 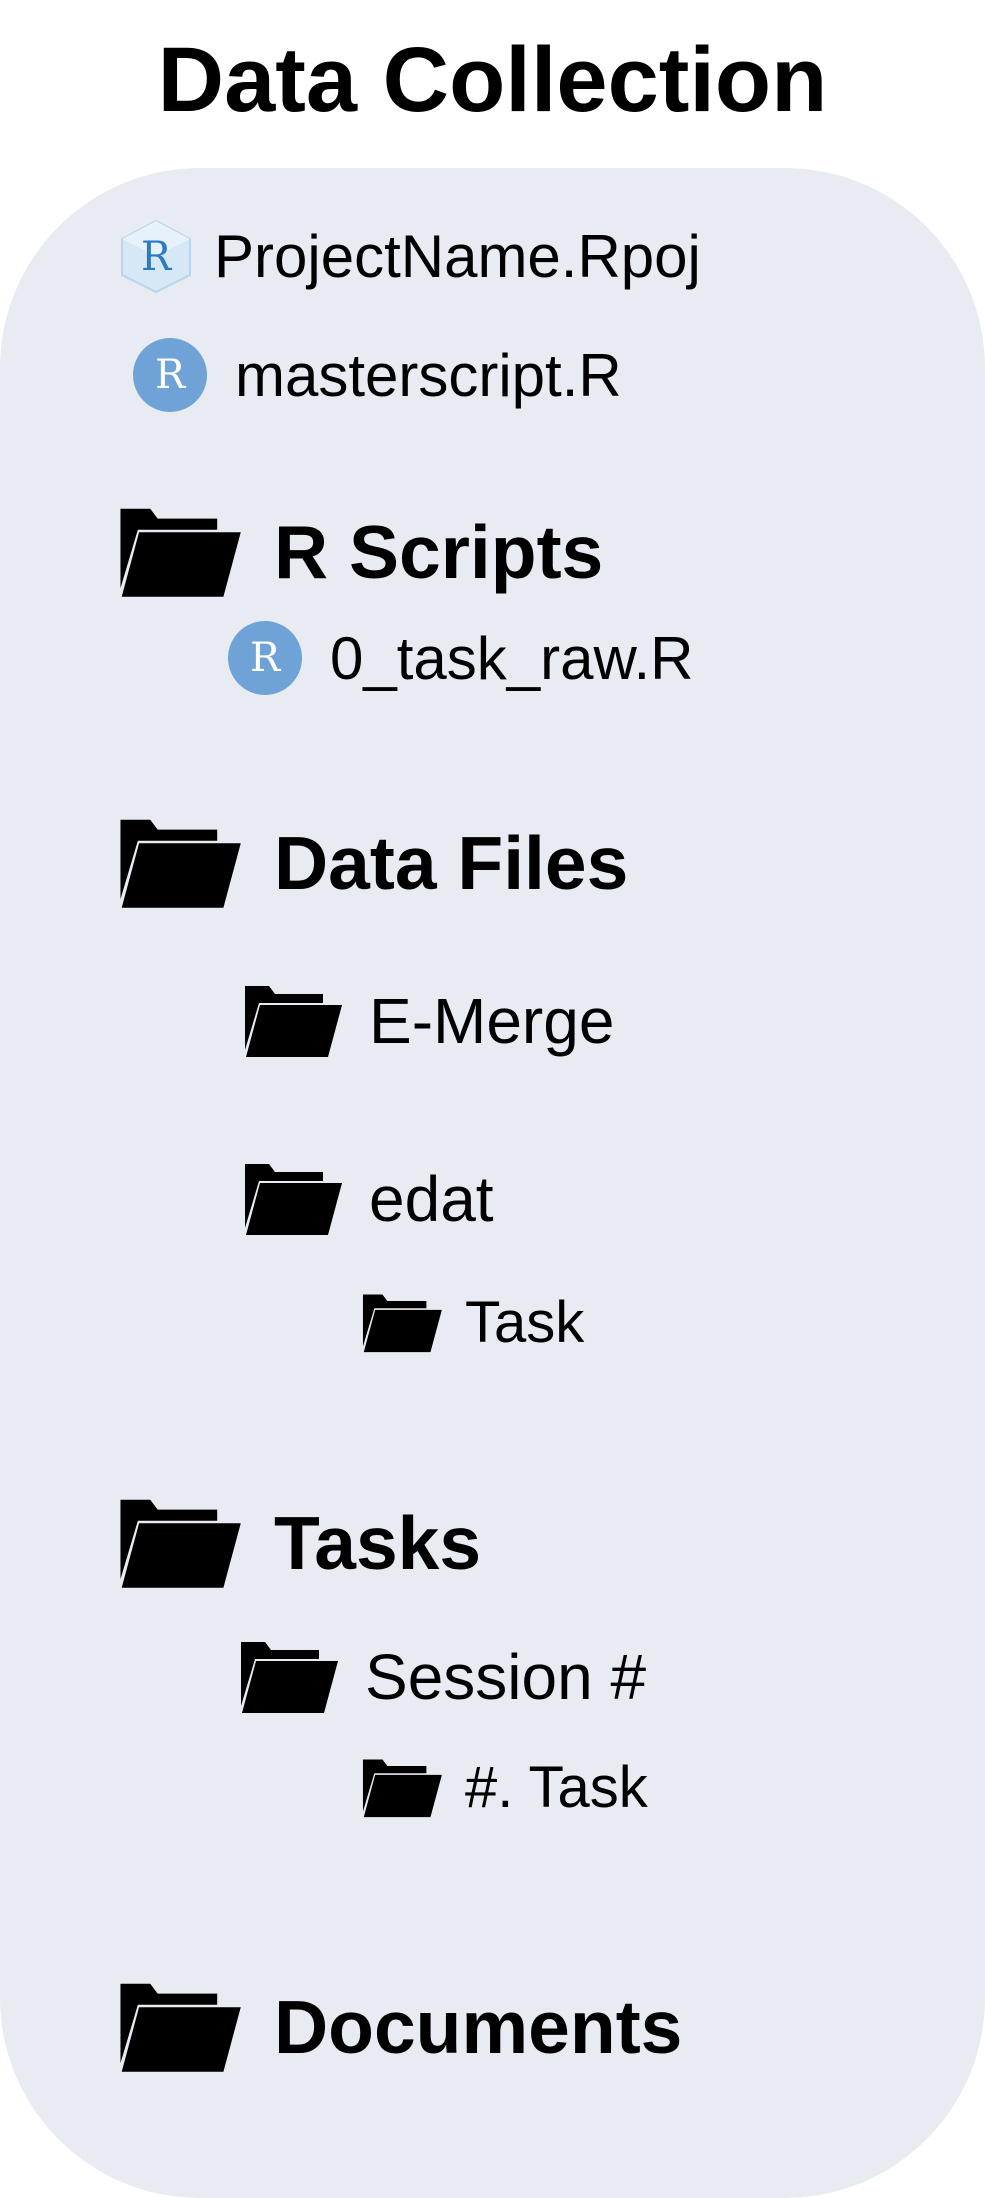 What do you see at coordinates (478, 2026) in the screenshot?
I see `folder-documents-label: Documents` at bounding box center [478, 2026].